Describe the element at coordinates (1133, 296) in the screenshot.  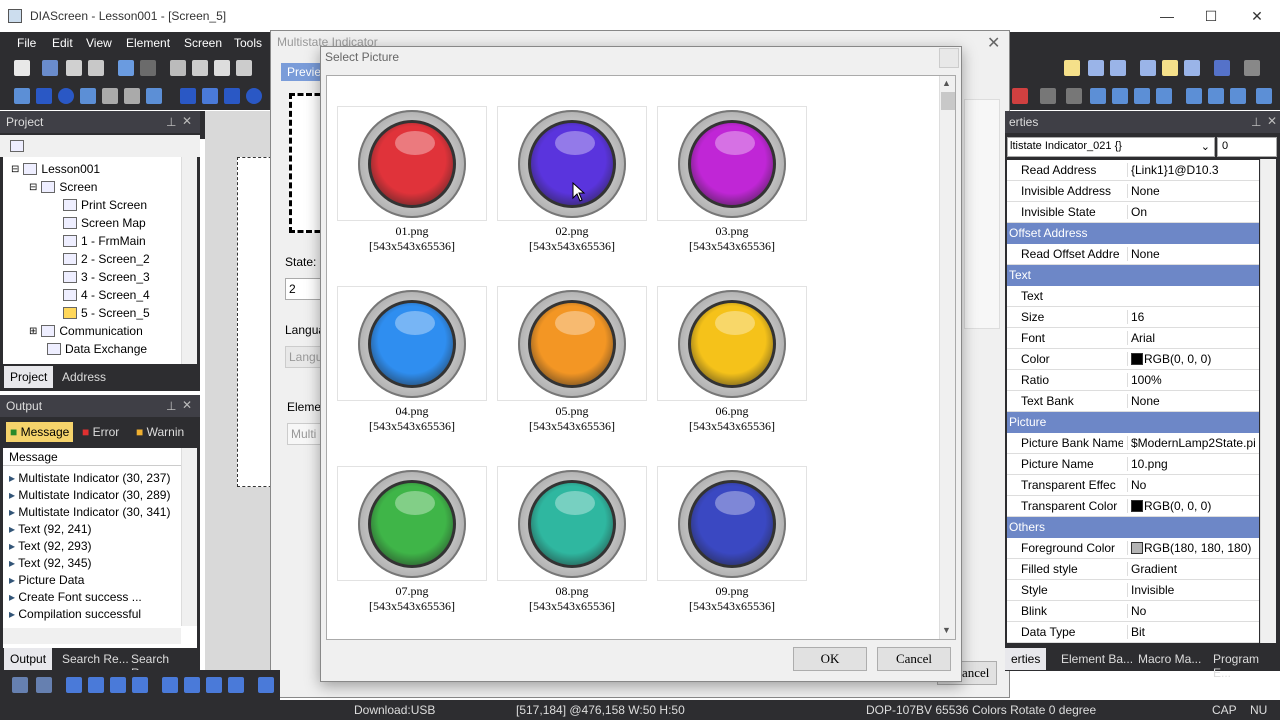
I see `property-row: Text` at that location.